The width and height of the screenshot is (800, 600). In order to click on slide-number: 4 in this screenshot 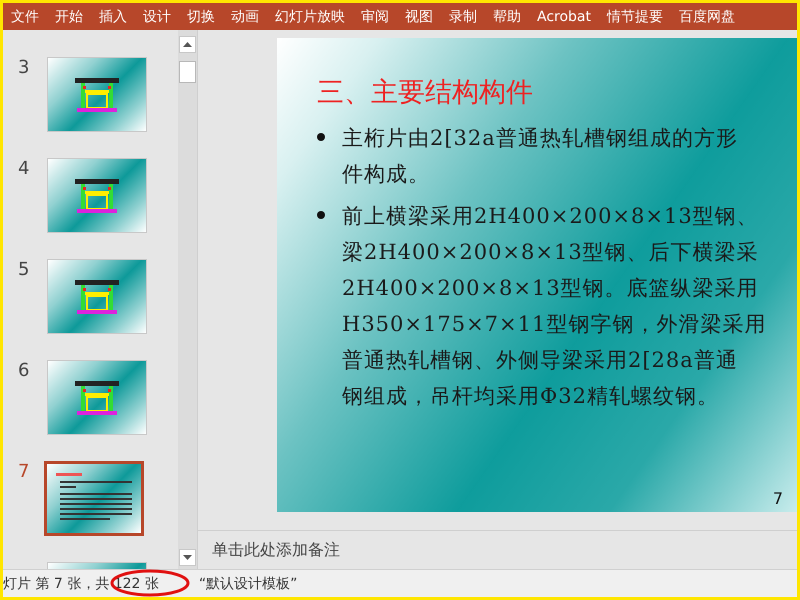, I will do `click(23, 168)`.